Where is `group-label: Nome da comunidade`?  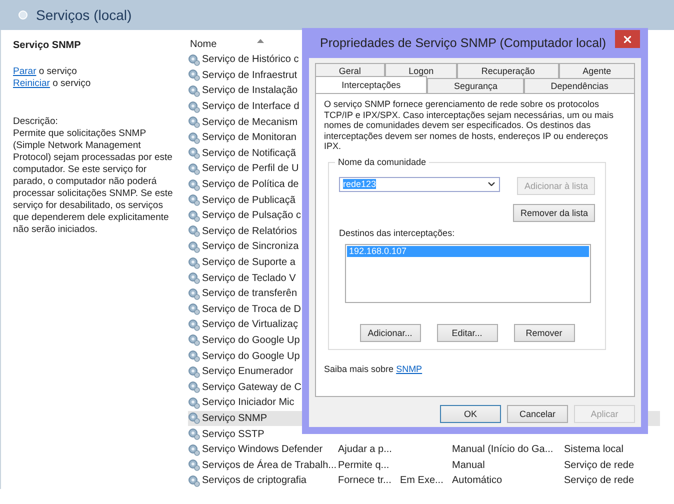 group-label: Nome da comunidade is located at coordinates (382, 161).